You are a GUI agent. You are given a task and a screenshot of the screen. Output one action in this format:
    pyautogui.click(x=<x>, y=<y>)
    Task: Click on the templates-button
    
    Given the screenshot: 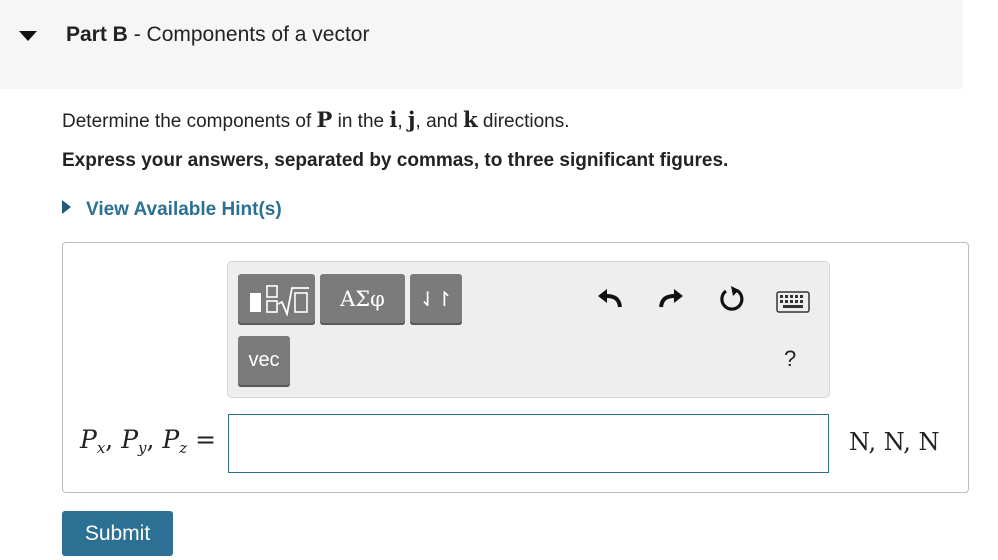 What is the action you would take?
    pyautogui.click(x=276, y=299)
    